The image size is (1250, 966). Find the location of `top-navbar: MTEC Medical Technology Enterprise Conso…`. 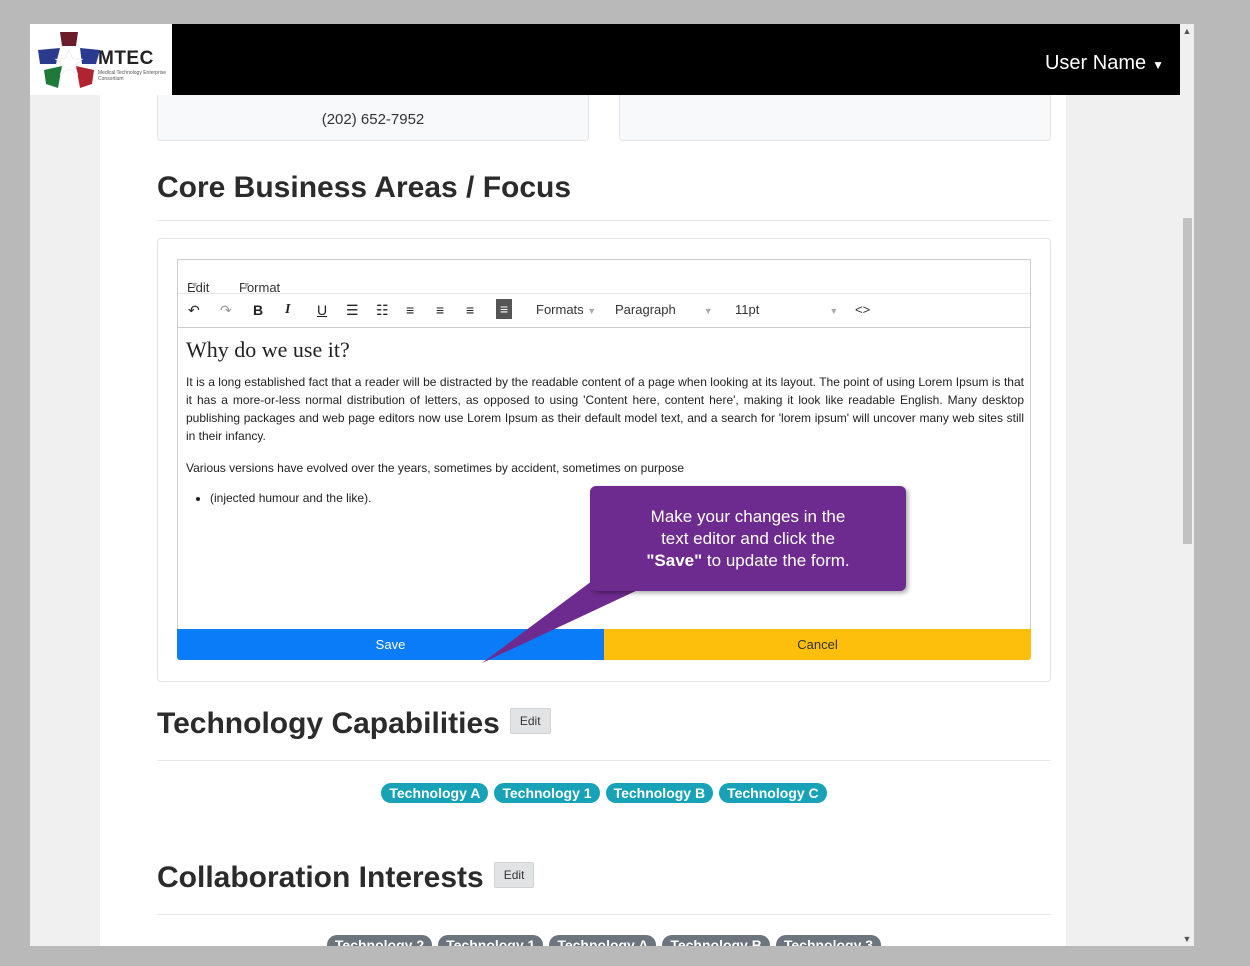

top-navbar: MTEC Medical Technology Enterprise Conso… is located at coordinates (605, 59).